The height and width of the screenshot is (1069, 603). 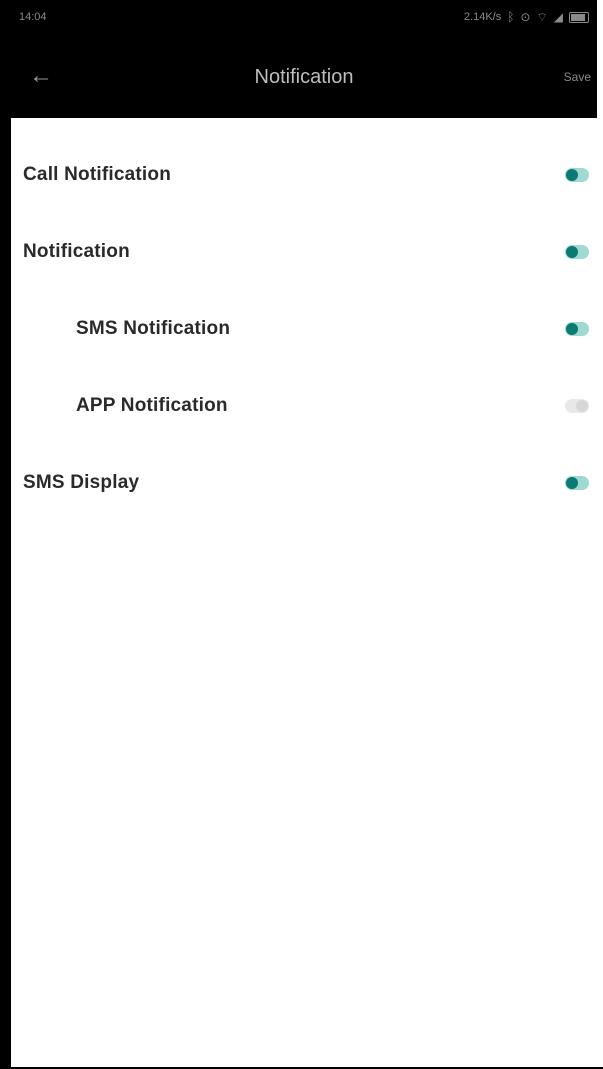 I want to click on page-title: Notification, so click(x=304, y=77).